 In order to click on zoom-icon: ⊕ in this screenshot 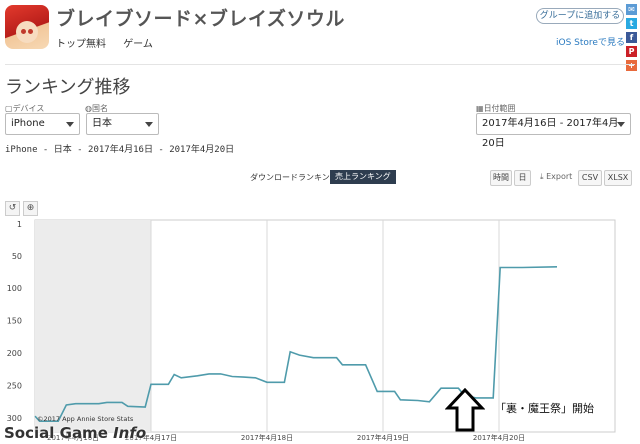, I will do `click(30, 208)`.